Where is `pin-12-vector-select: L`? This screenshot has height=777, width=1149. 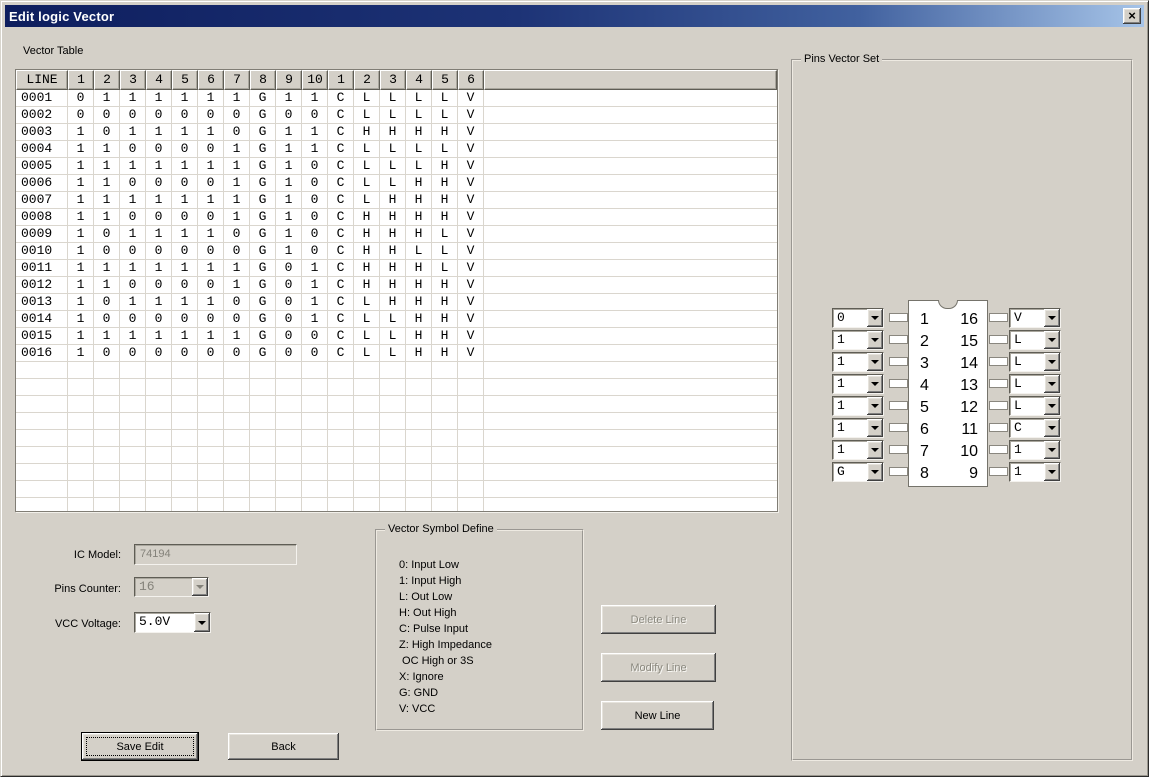
pin-12-vector-select: L is located at coordinates (1035, 406).